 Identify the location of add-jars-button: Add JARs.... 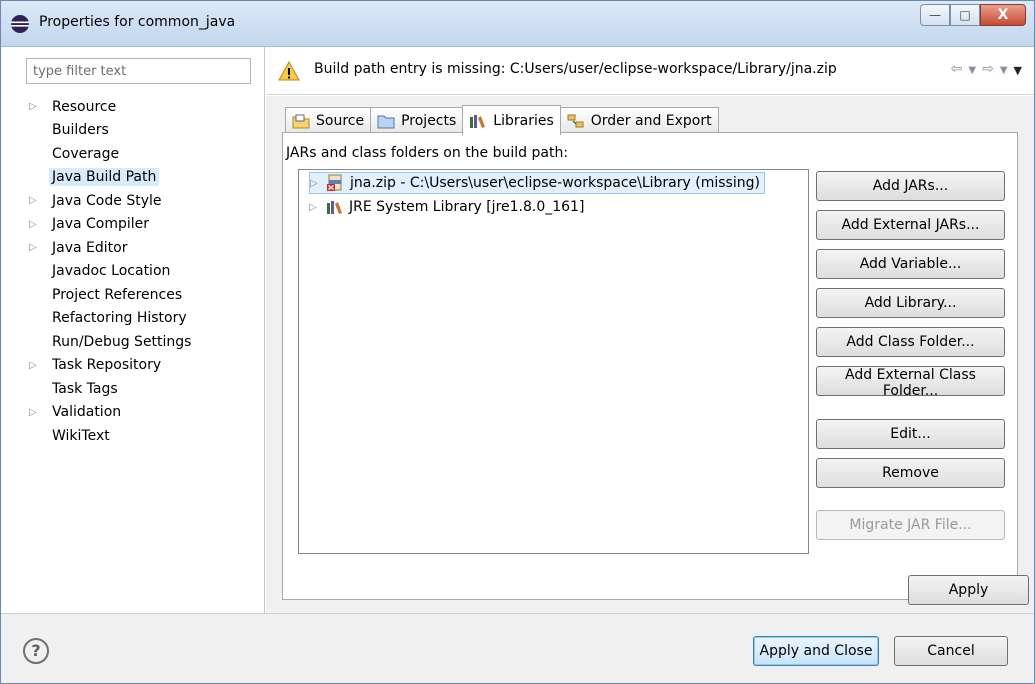
(910, 186).